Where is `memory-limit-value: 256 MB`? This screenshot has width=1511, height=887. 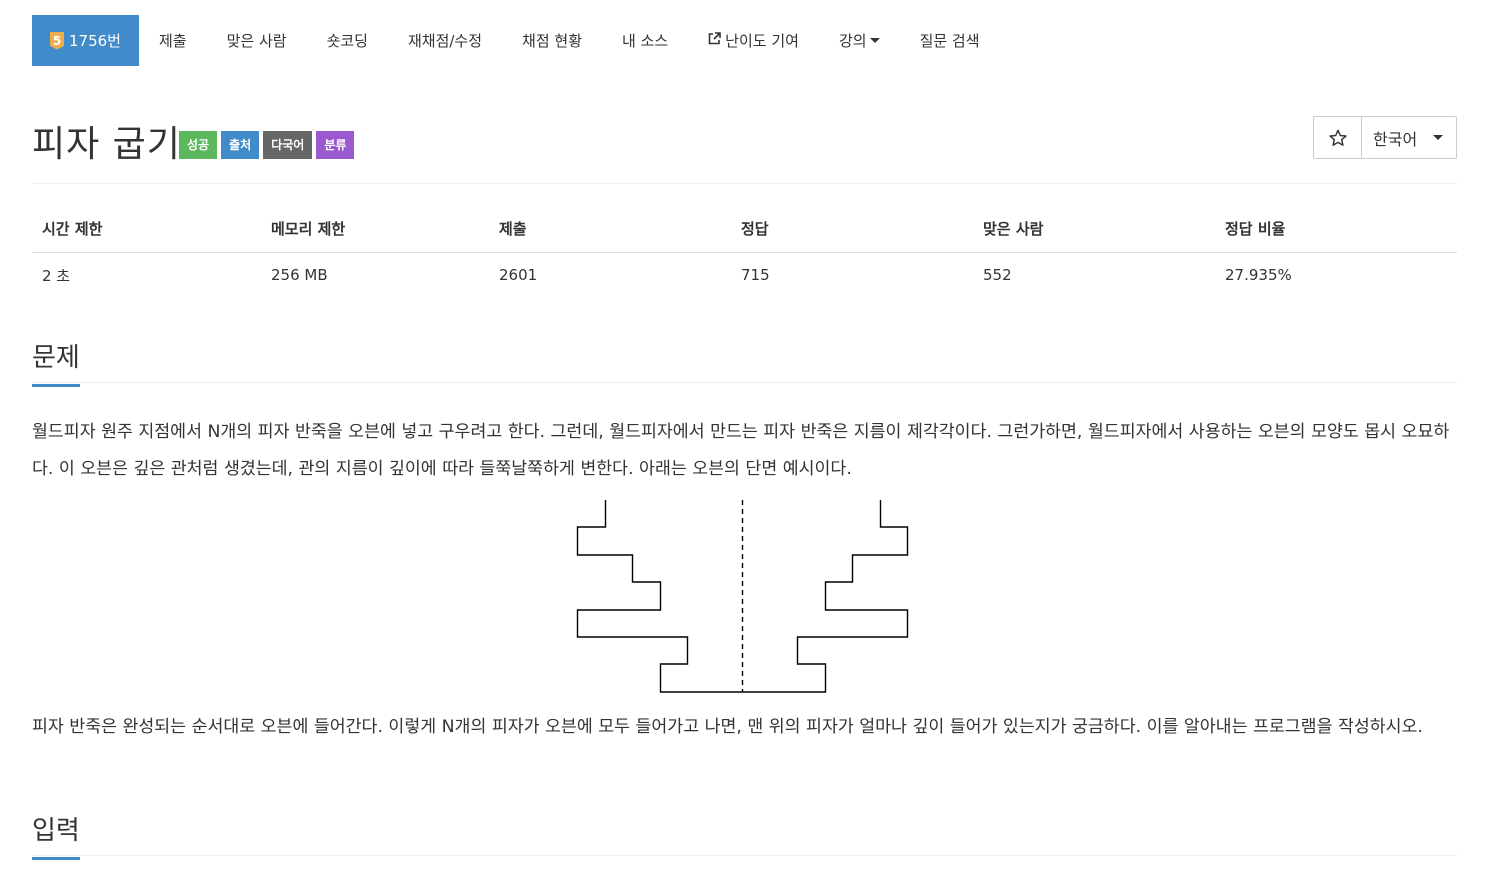
memory-limit-value: 256 MB is located at coordinates (299, 275).